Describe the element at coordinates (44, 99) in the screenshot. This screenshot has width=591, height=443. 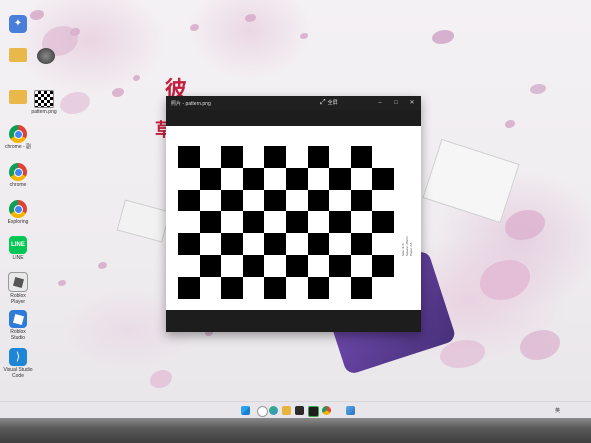
I see `checkerboard-icon` at that location.